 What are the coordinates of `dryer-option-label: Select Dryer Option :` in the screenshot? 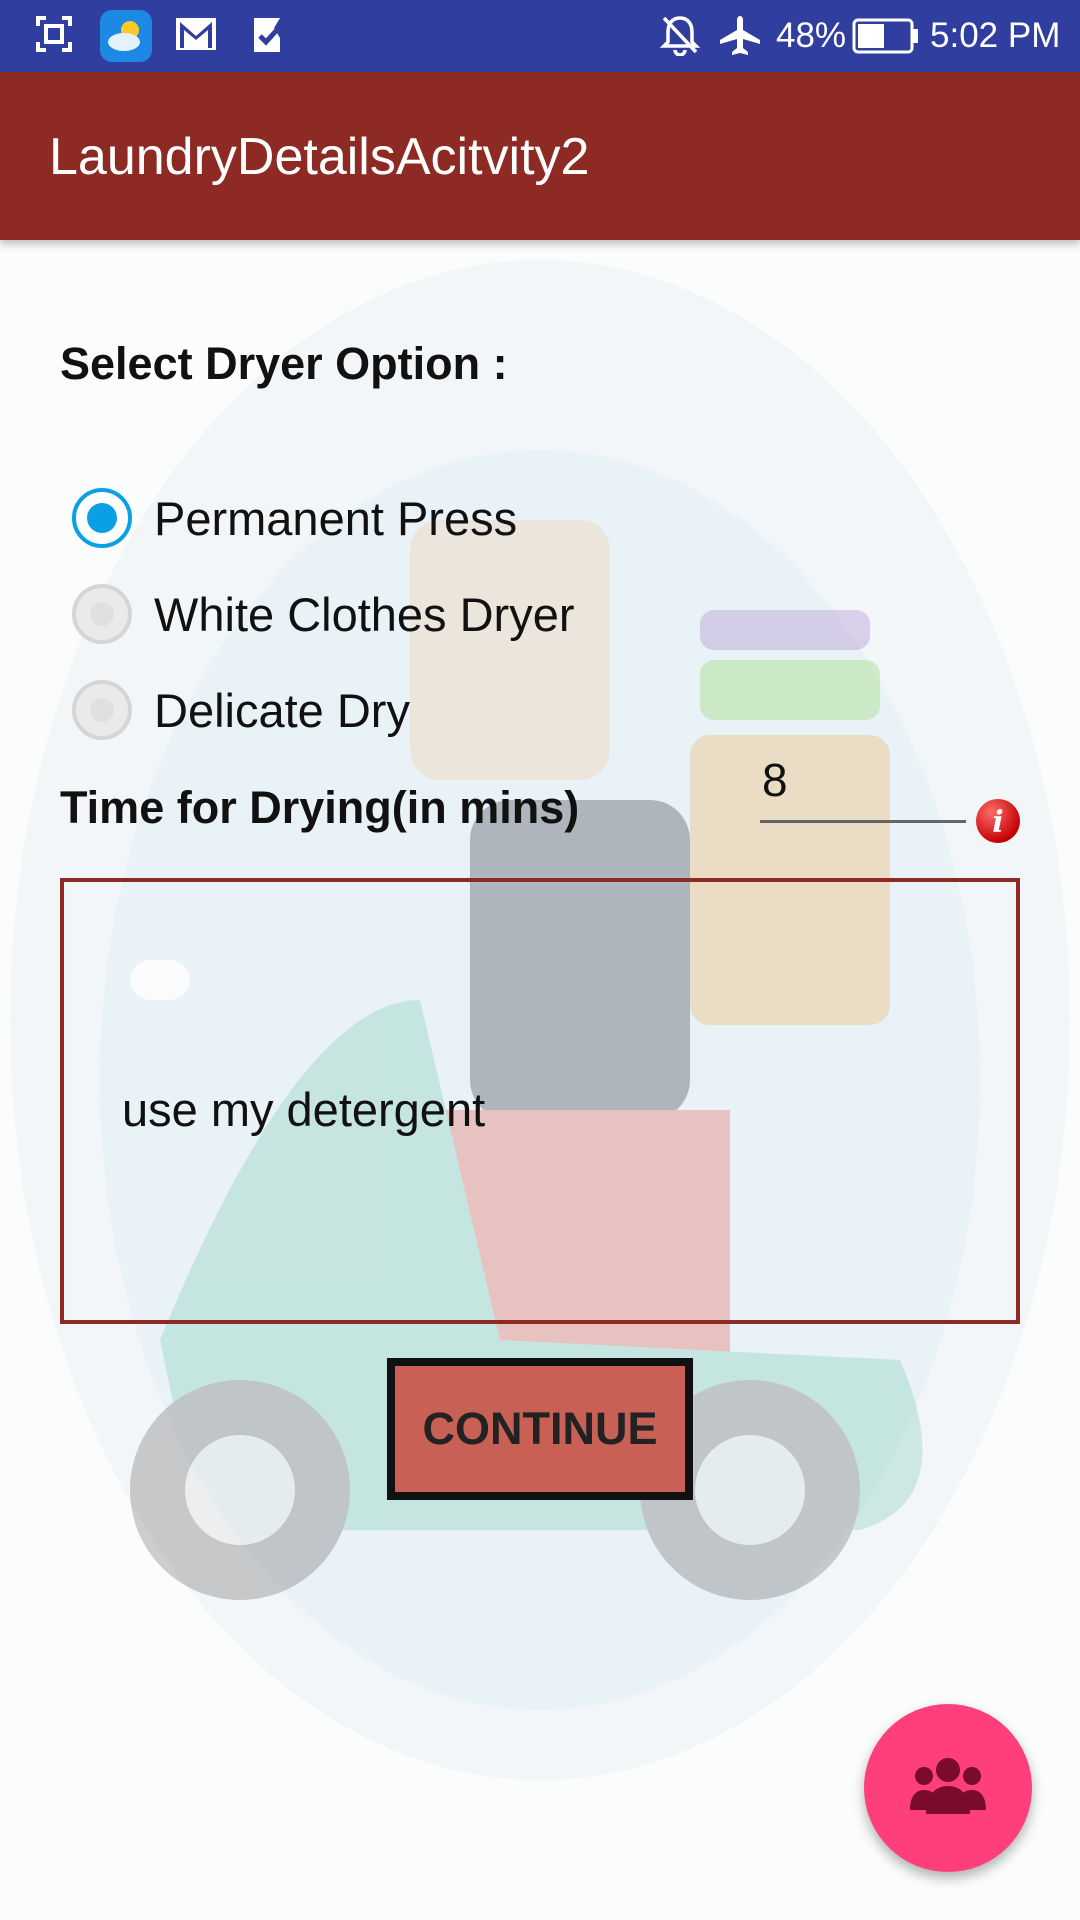 It's located at (284, 363).